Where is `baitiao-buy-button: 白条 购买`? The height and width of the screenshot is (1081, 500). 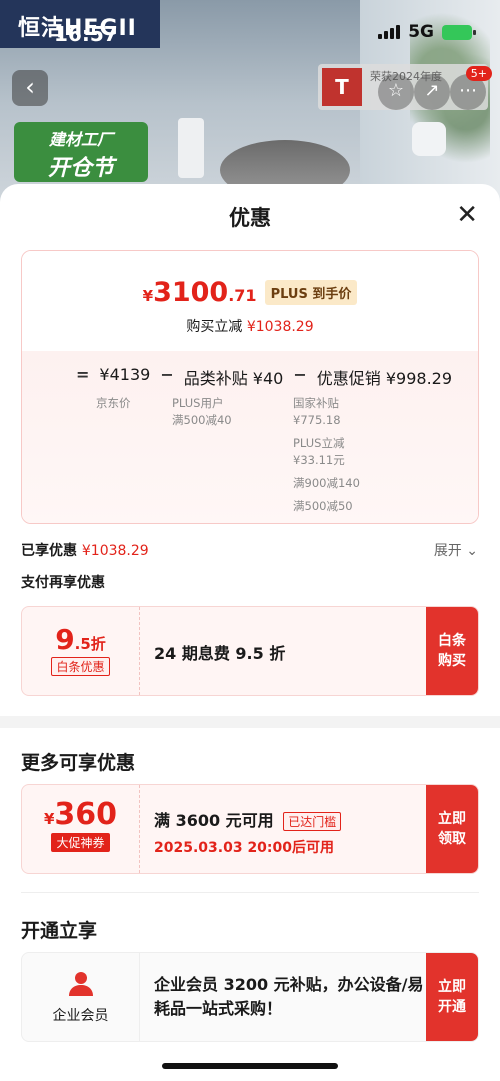 baitiao-buy-button: 白条 购买 is located at coordinates (452, 651).